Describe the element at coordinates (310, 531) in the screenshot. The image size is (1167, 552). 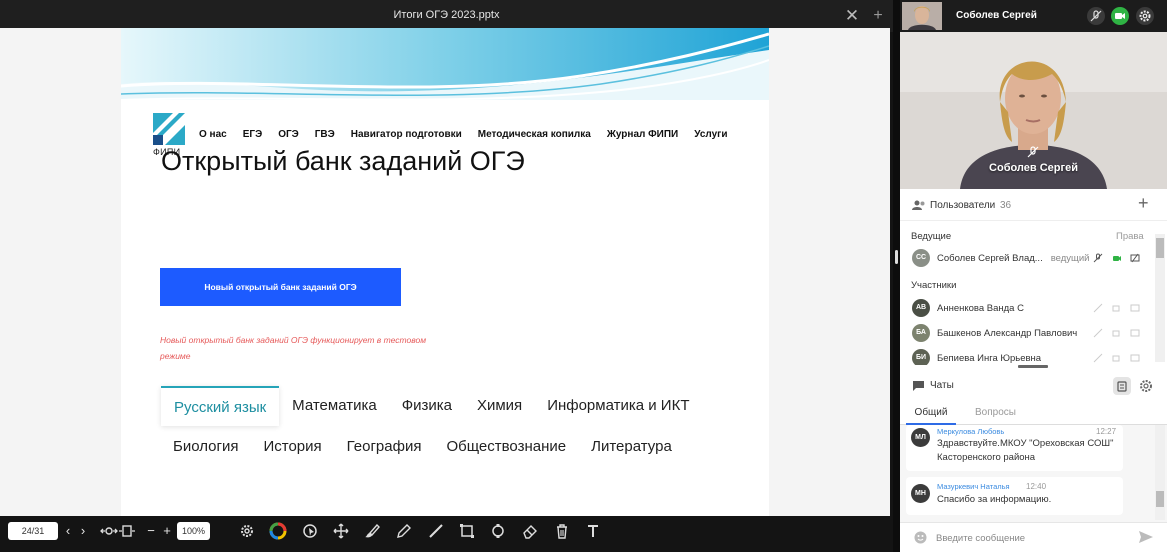
I see `pointer-icon` at that location.